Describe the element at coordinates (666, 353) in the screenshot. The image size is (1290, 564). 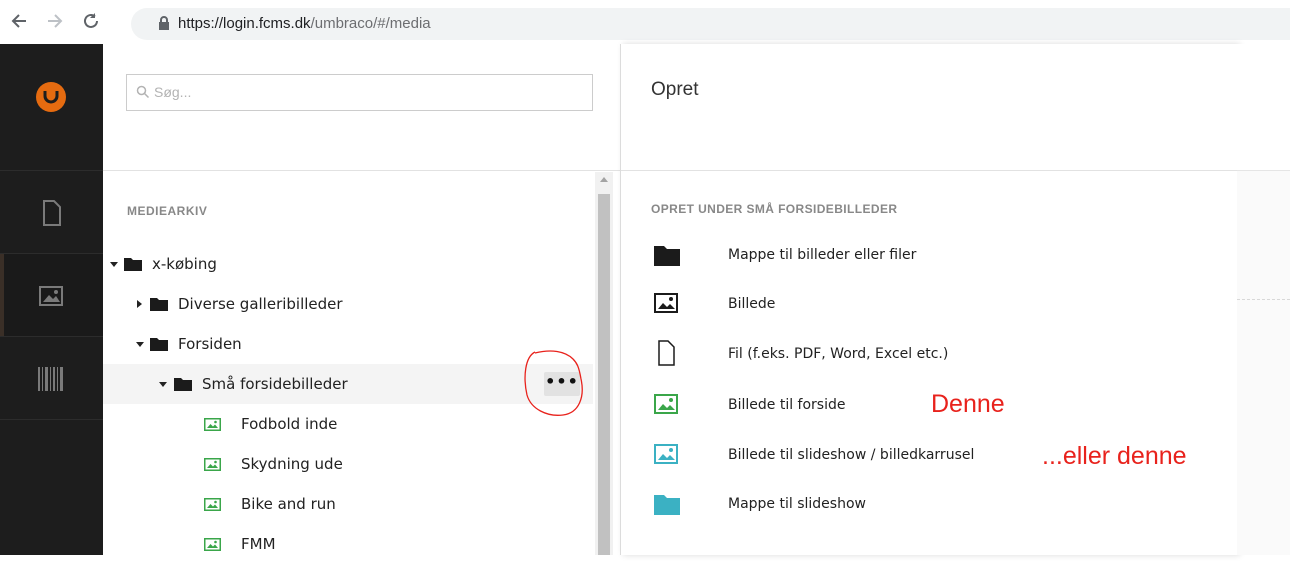
I see `file-icon` at that location.